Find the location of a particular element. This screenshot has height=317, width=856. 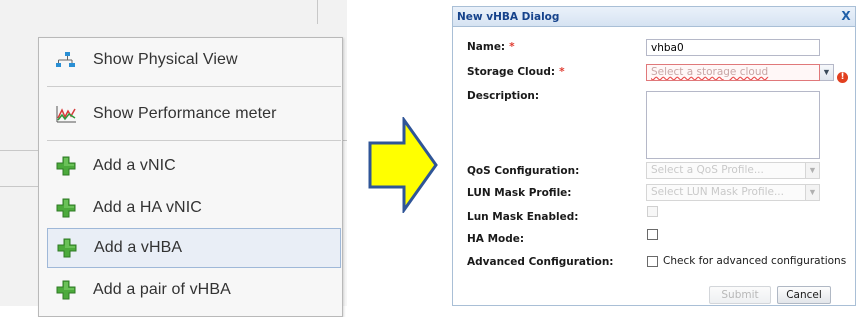

advanced-configuration-checkbox is located at coordinates (652, 261).